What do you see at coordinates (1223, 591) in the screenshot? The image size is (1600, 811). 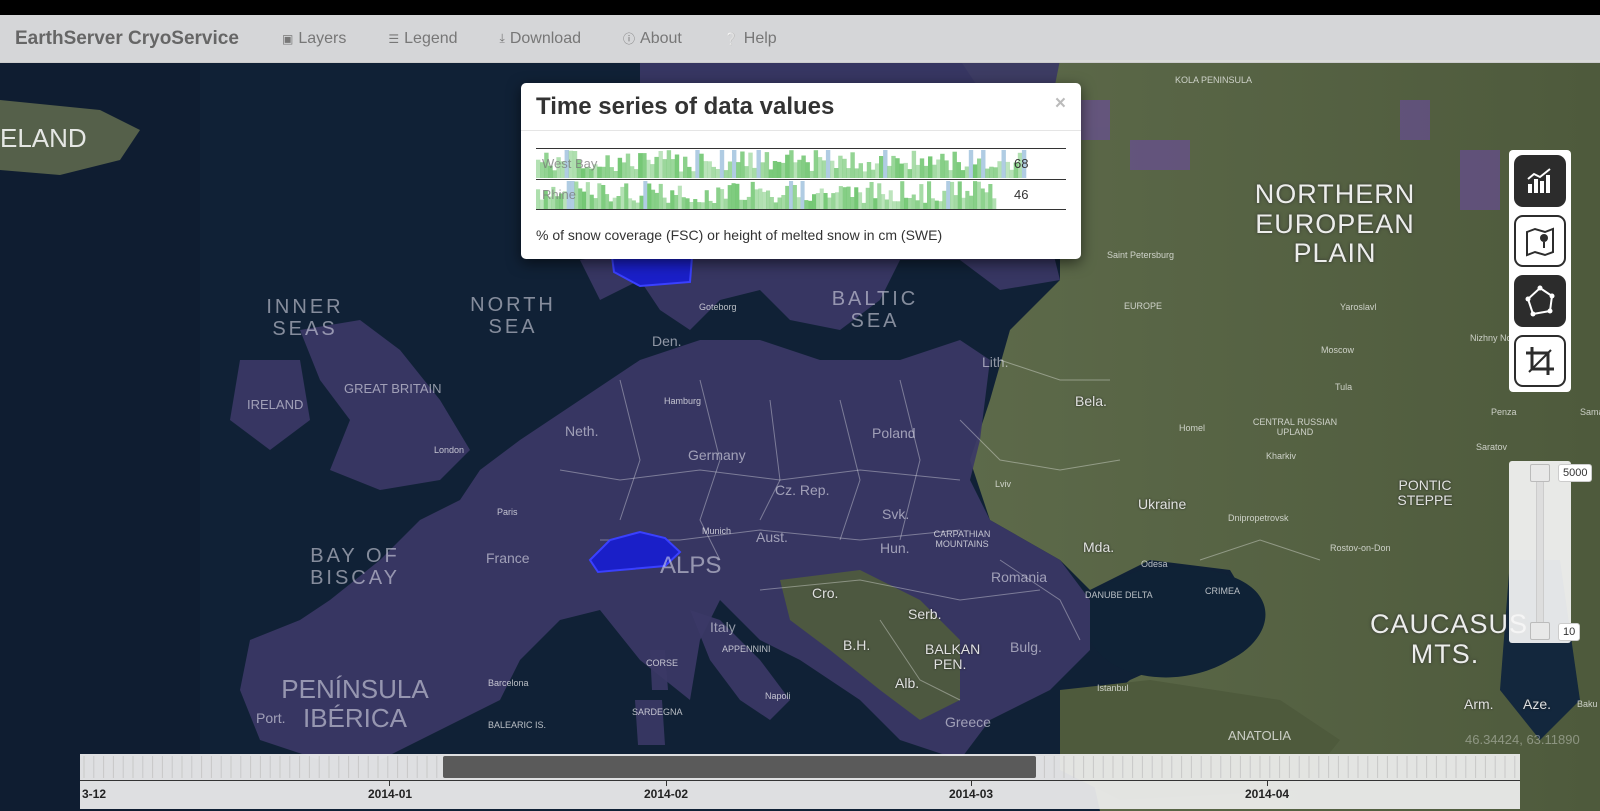 I see `map-label-crimea: CRIMEA` at bounding box center [1223, 591].